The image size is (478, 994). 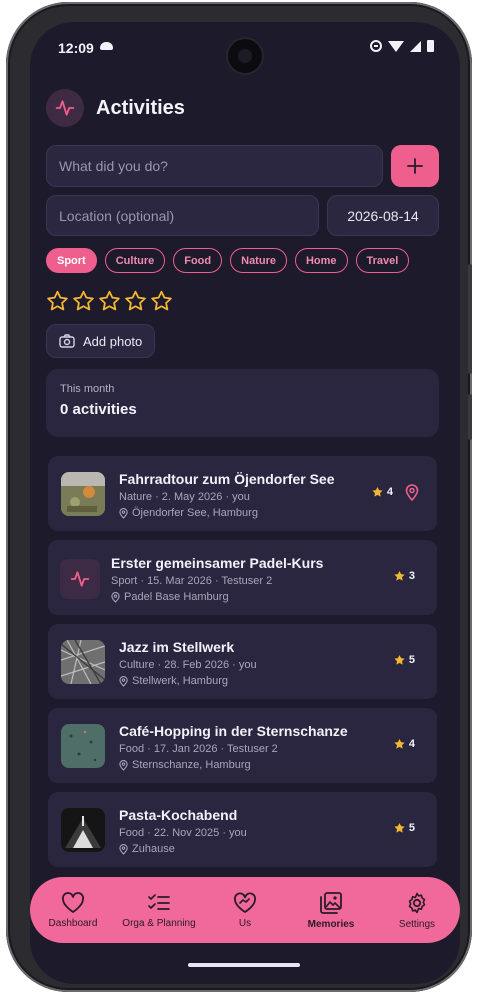 What do you see at coordinates (217, 563) in the screenshot?
I see `activity-title: Erster gemeinsamer Padel-Kurs` at bounding box center [217, 563].